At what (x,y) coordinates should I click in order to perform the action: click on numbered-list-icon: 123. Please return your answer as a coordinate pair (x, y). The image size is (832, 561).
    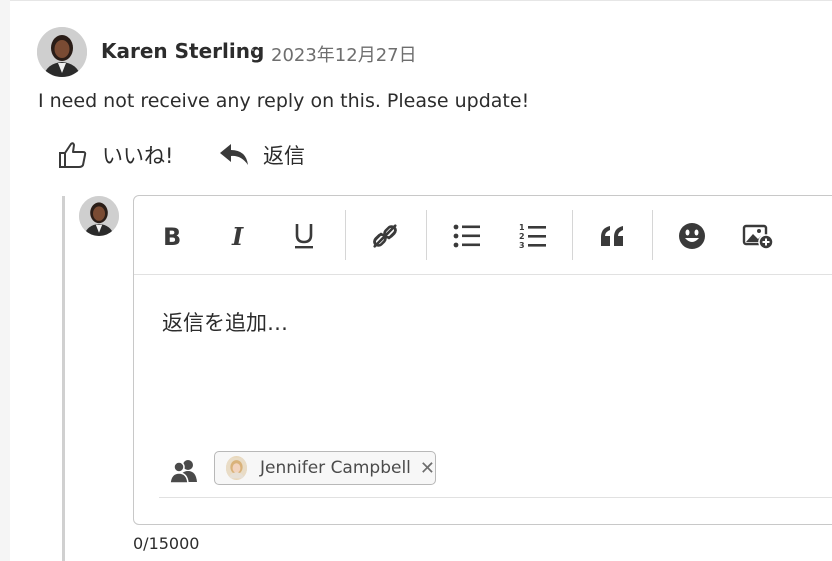
    Looking at the image, I should click on (532, 236).